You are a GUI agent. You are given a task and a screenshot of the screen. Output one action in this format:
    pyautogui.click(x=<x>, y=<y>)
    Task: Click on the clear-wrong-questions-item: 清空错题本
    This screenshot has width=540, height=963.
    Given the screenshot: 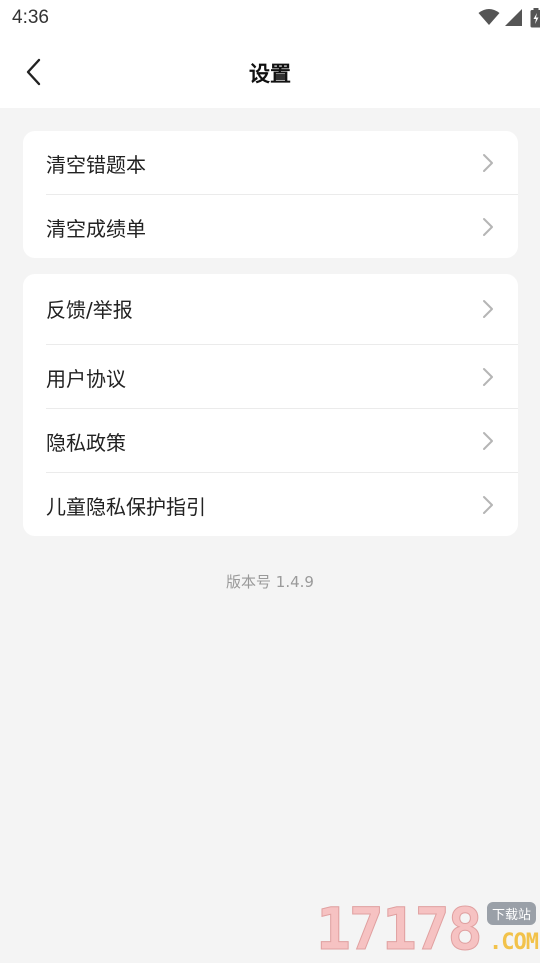 What is the action you would take?
    pyautogui.click(x=270, y=162)
    